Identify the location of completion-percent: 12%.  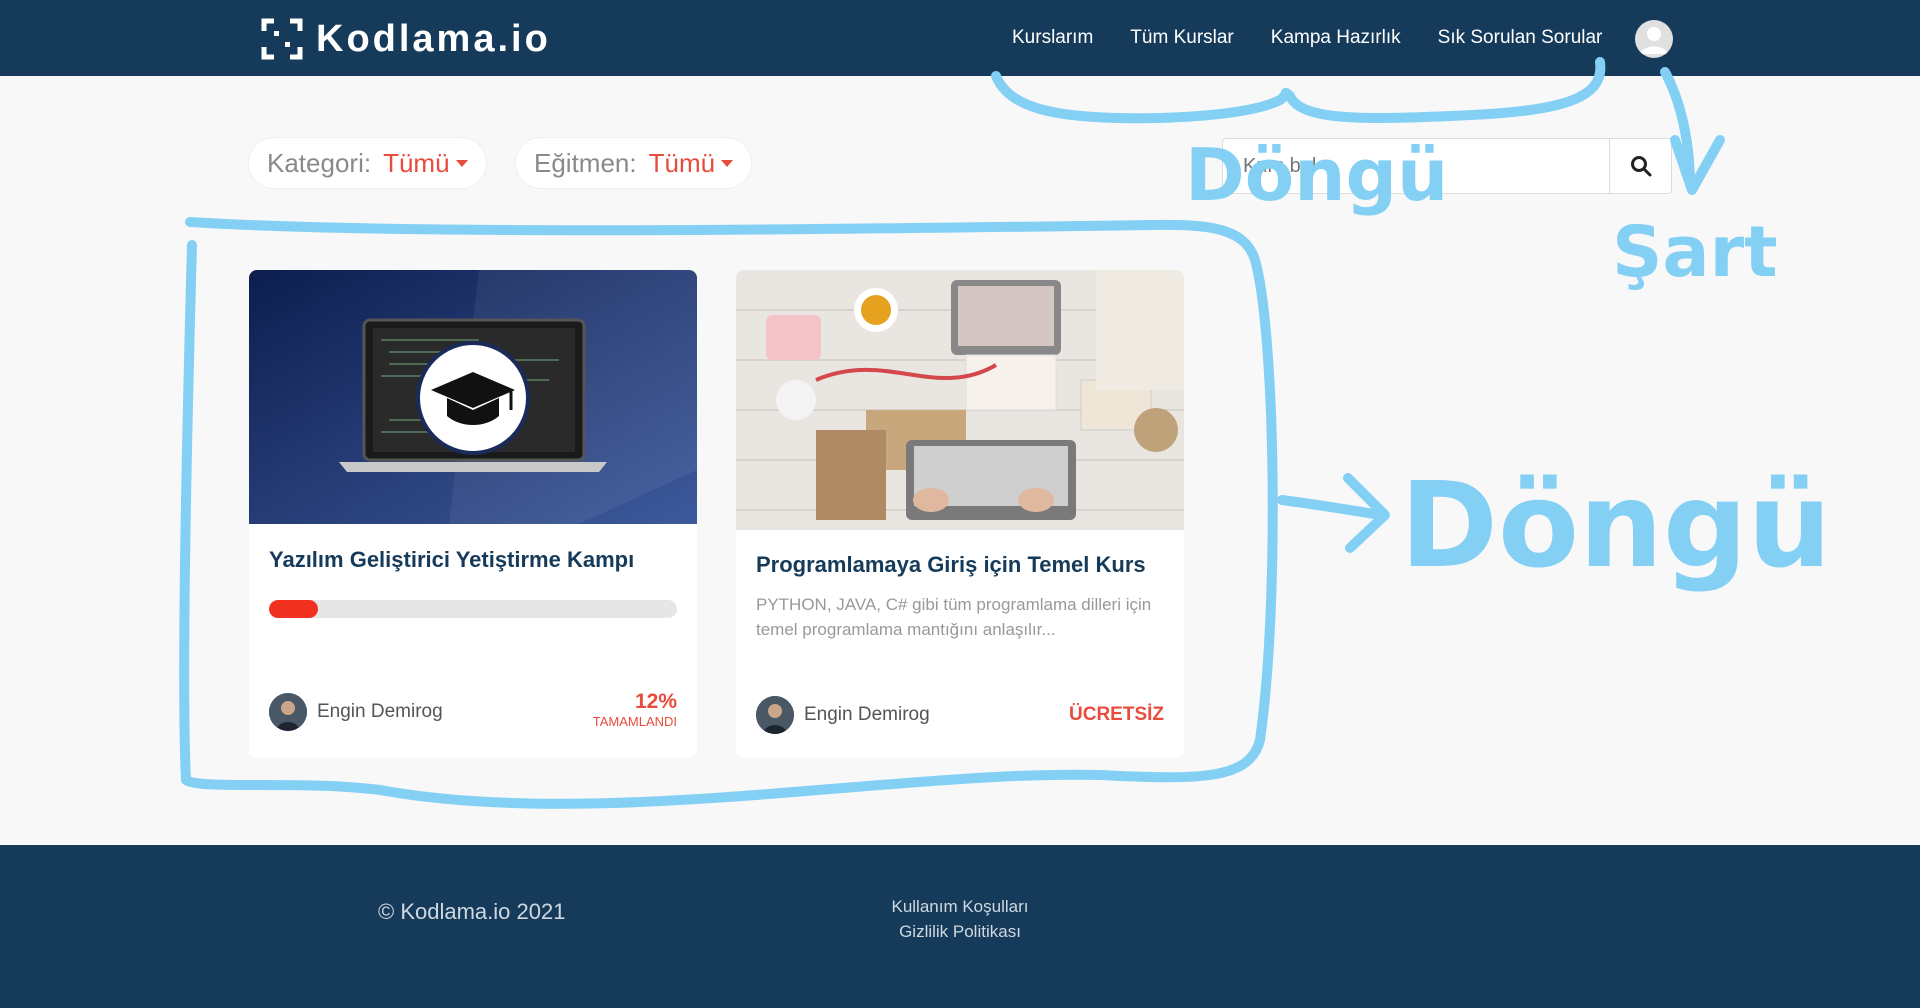
(655, 701).